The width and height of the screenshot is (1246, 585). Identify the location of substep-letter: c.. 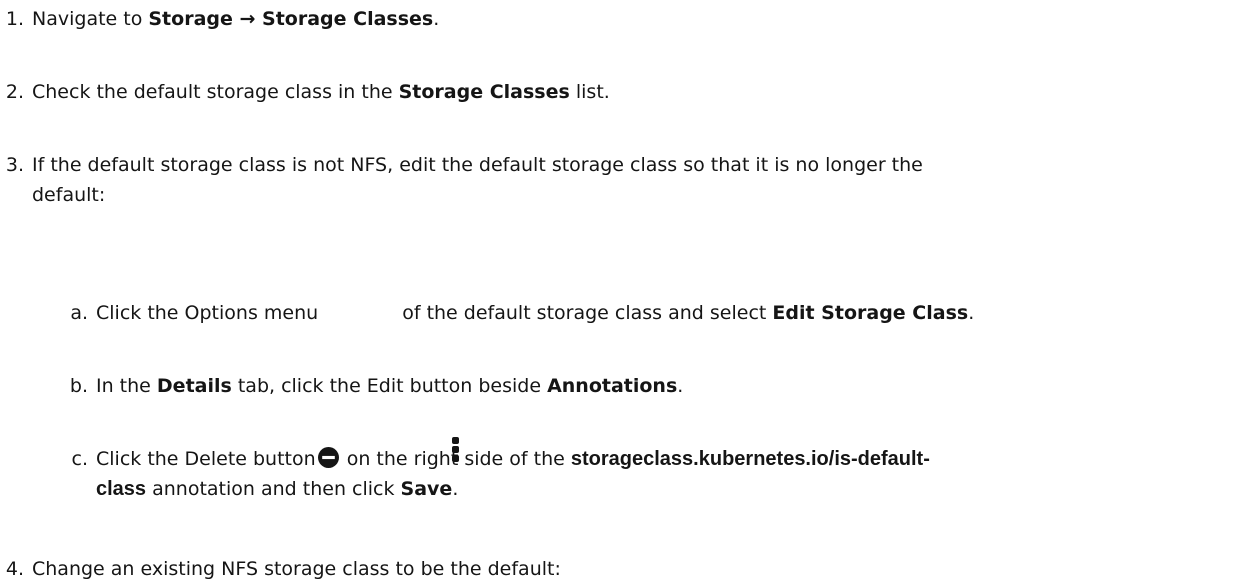
(80, 459).